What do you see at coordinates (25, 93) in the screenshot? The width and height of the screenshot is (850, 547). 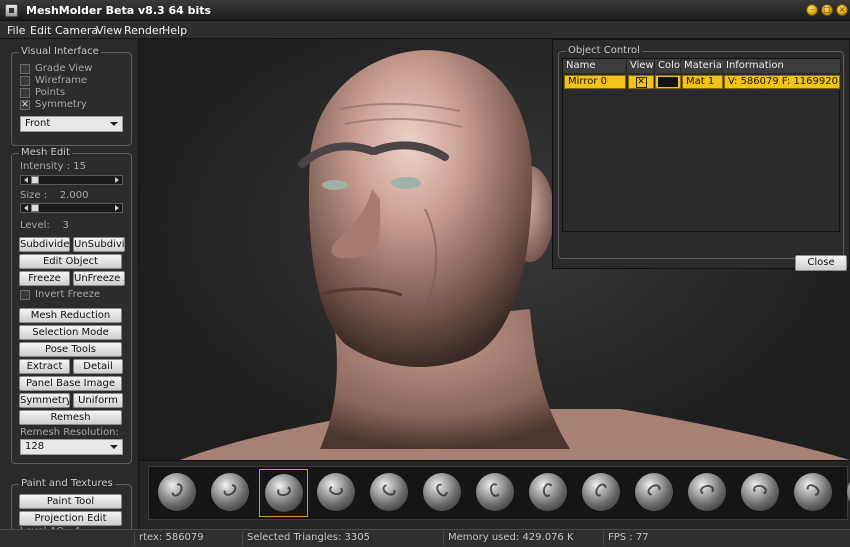 I see `points-checkbox` at bounding box center [25, 93].